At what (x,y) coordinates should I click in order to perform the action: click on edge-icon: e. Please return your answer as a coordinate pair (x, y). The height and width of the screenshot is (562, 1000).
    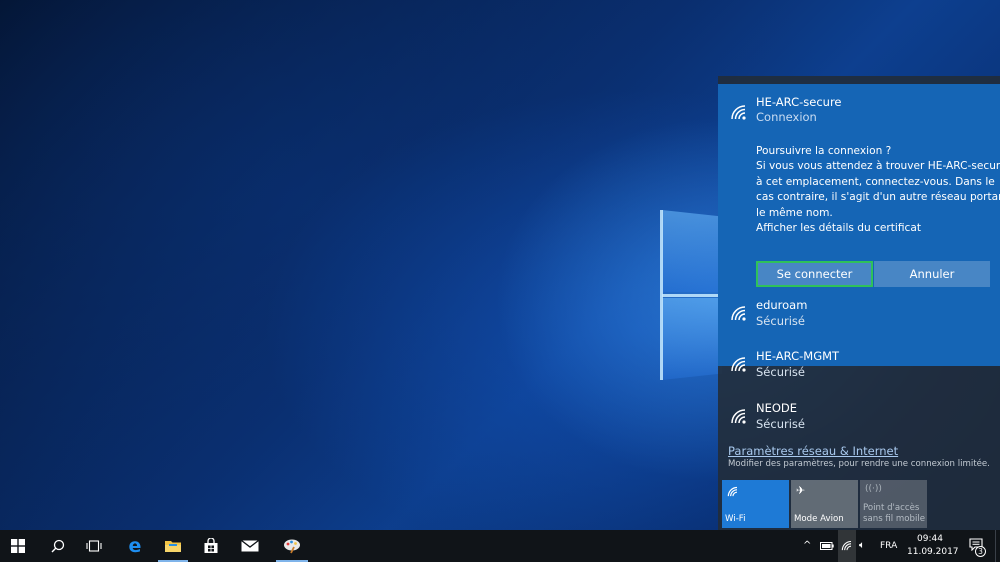
    Looking at the image, I should click on (135, 545).